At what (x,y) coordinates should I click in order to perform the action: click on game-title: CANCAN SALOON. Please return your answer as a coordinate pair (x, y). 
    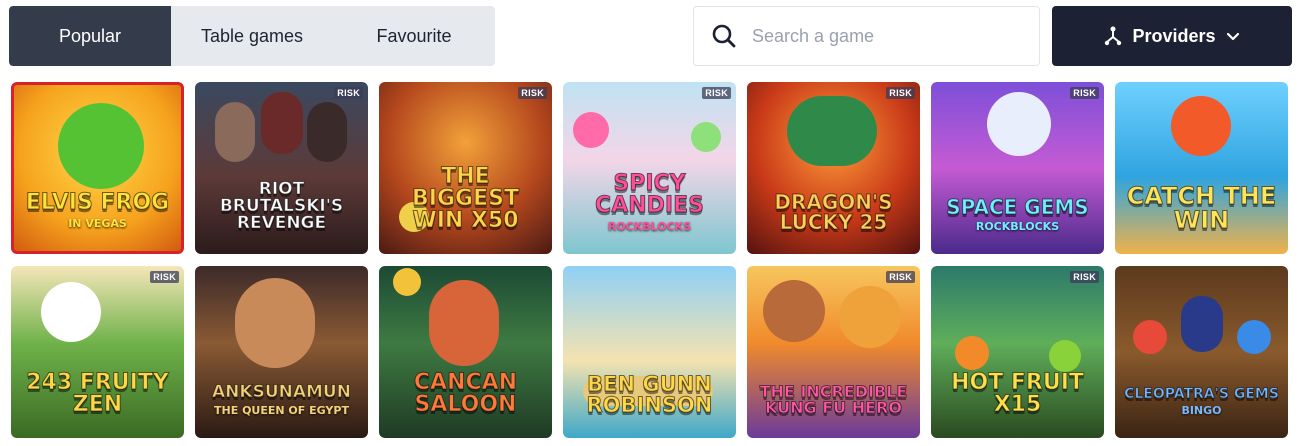
    Looking at the image, I should click on (465, 393).